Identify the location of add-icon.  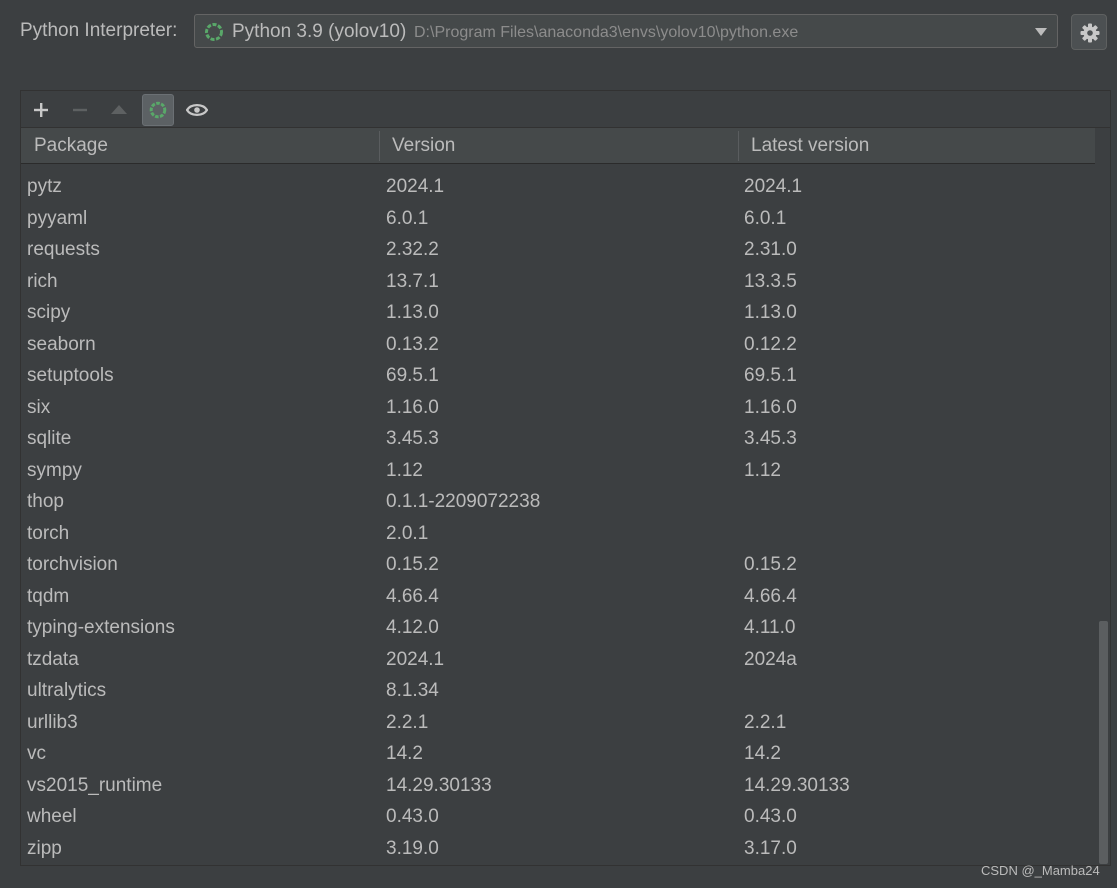
(41, 110).